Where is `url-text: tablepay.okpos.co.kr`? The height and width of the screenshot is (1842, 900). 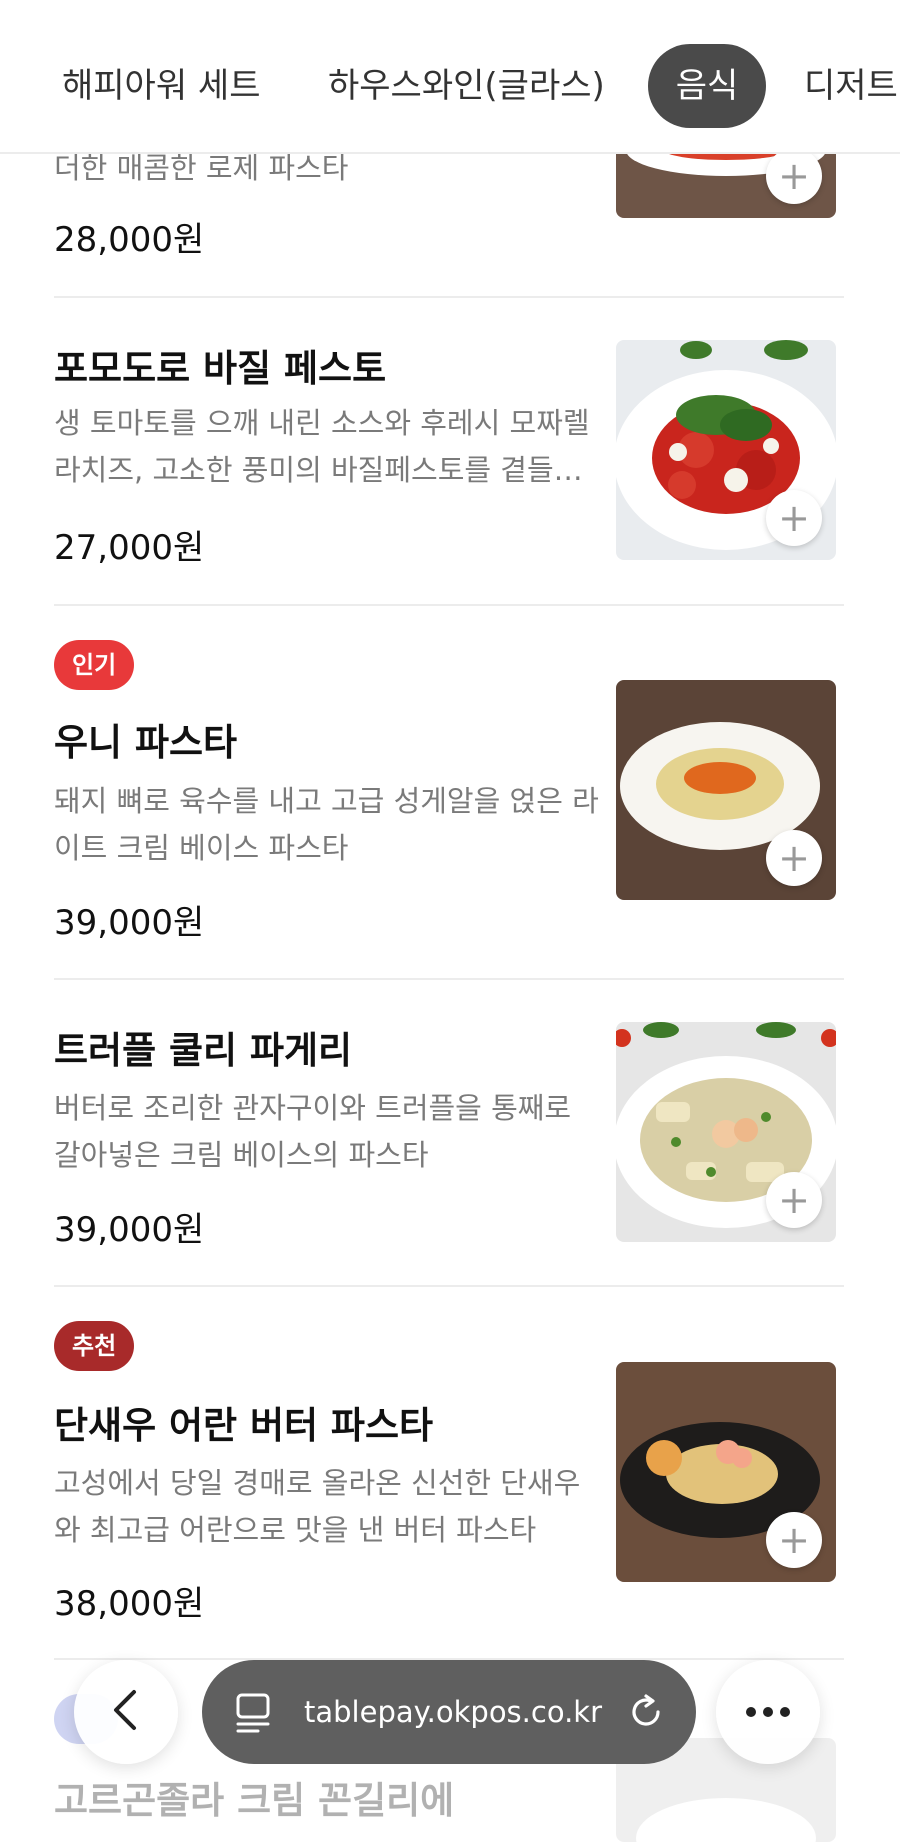 url-text: tablepay.okpos.co.kr is located at coordinates (453, 1712).